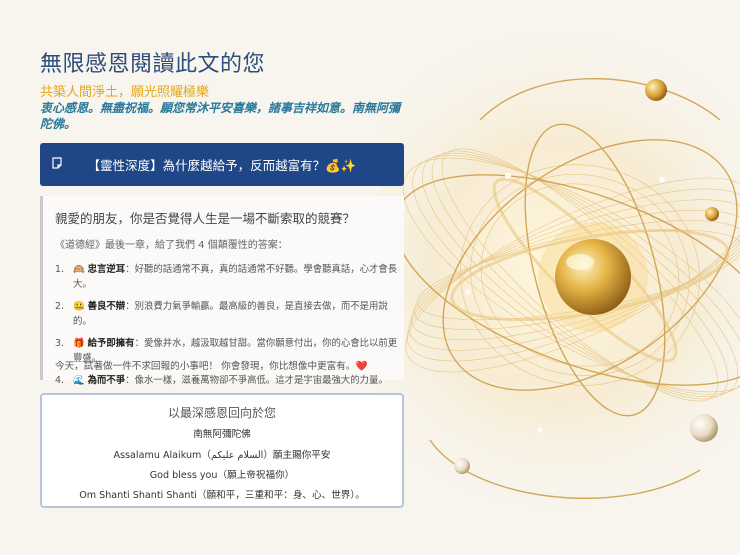 The image size is (740, 555). What do you see at coordinates (79, 269) in the screenshot?
I see `monkey-icon: 🙉` at bounding box center [79, 269].